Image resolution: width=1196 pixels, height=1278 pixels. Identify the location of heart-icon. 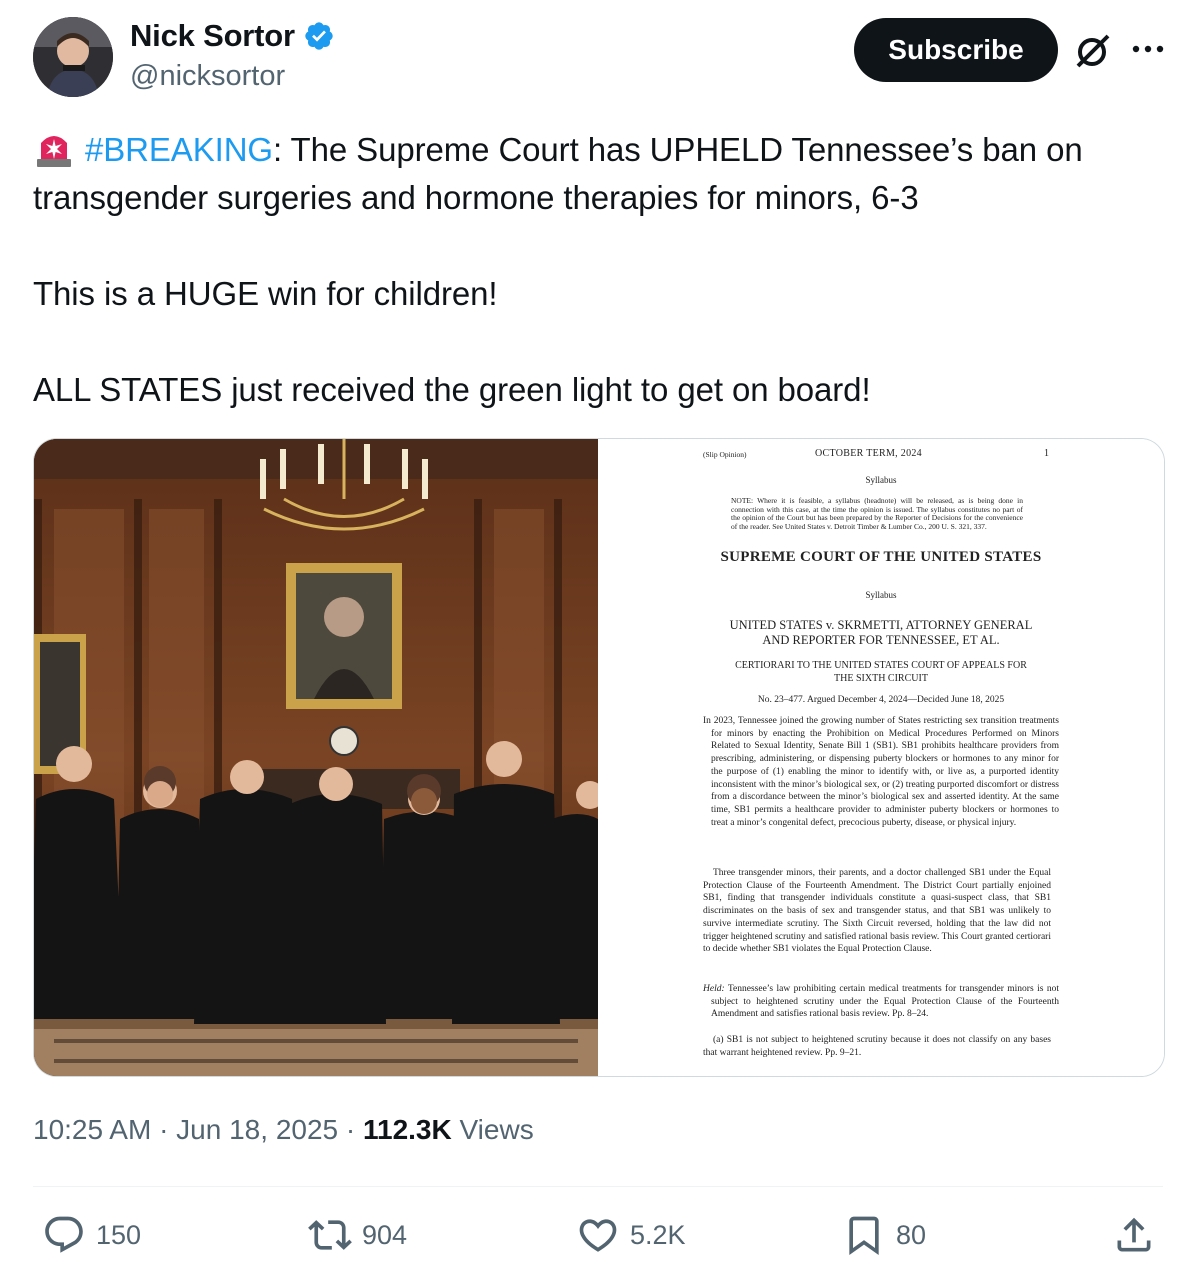
(598, 1235).